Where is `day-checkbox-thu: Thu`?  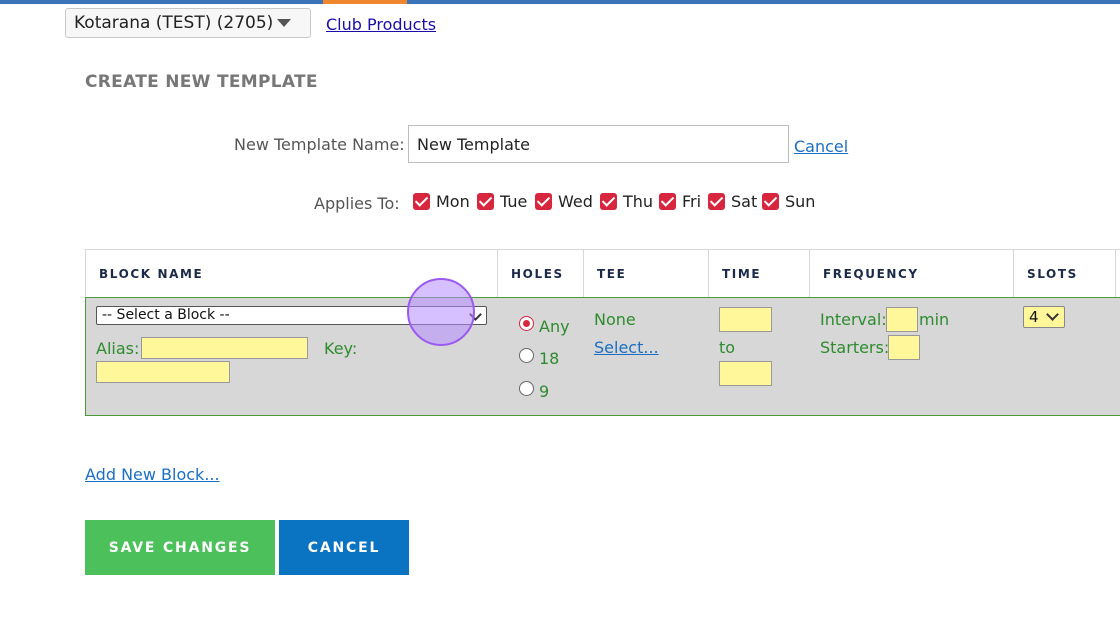 day-checkbox-thu: Thu is located at coordinates (626, 201).